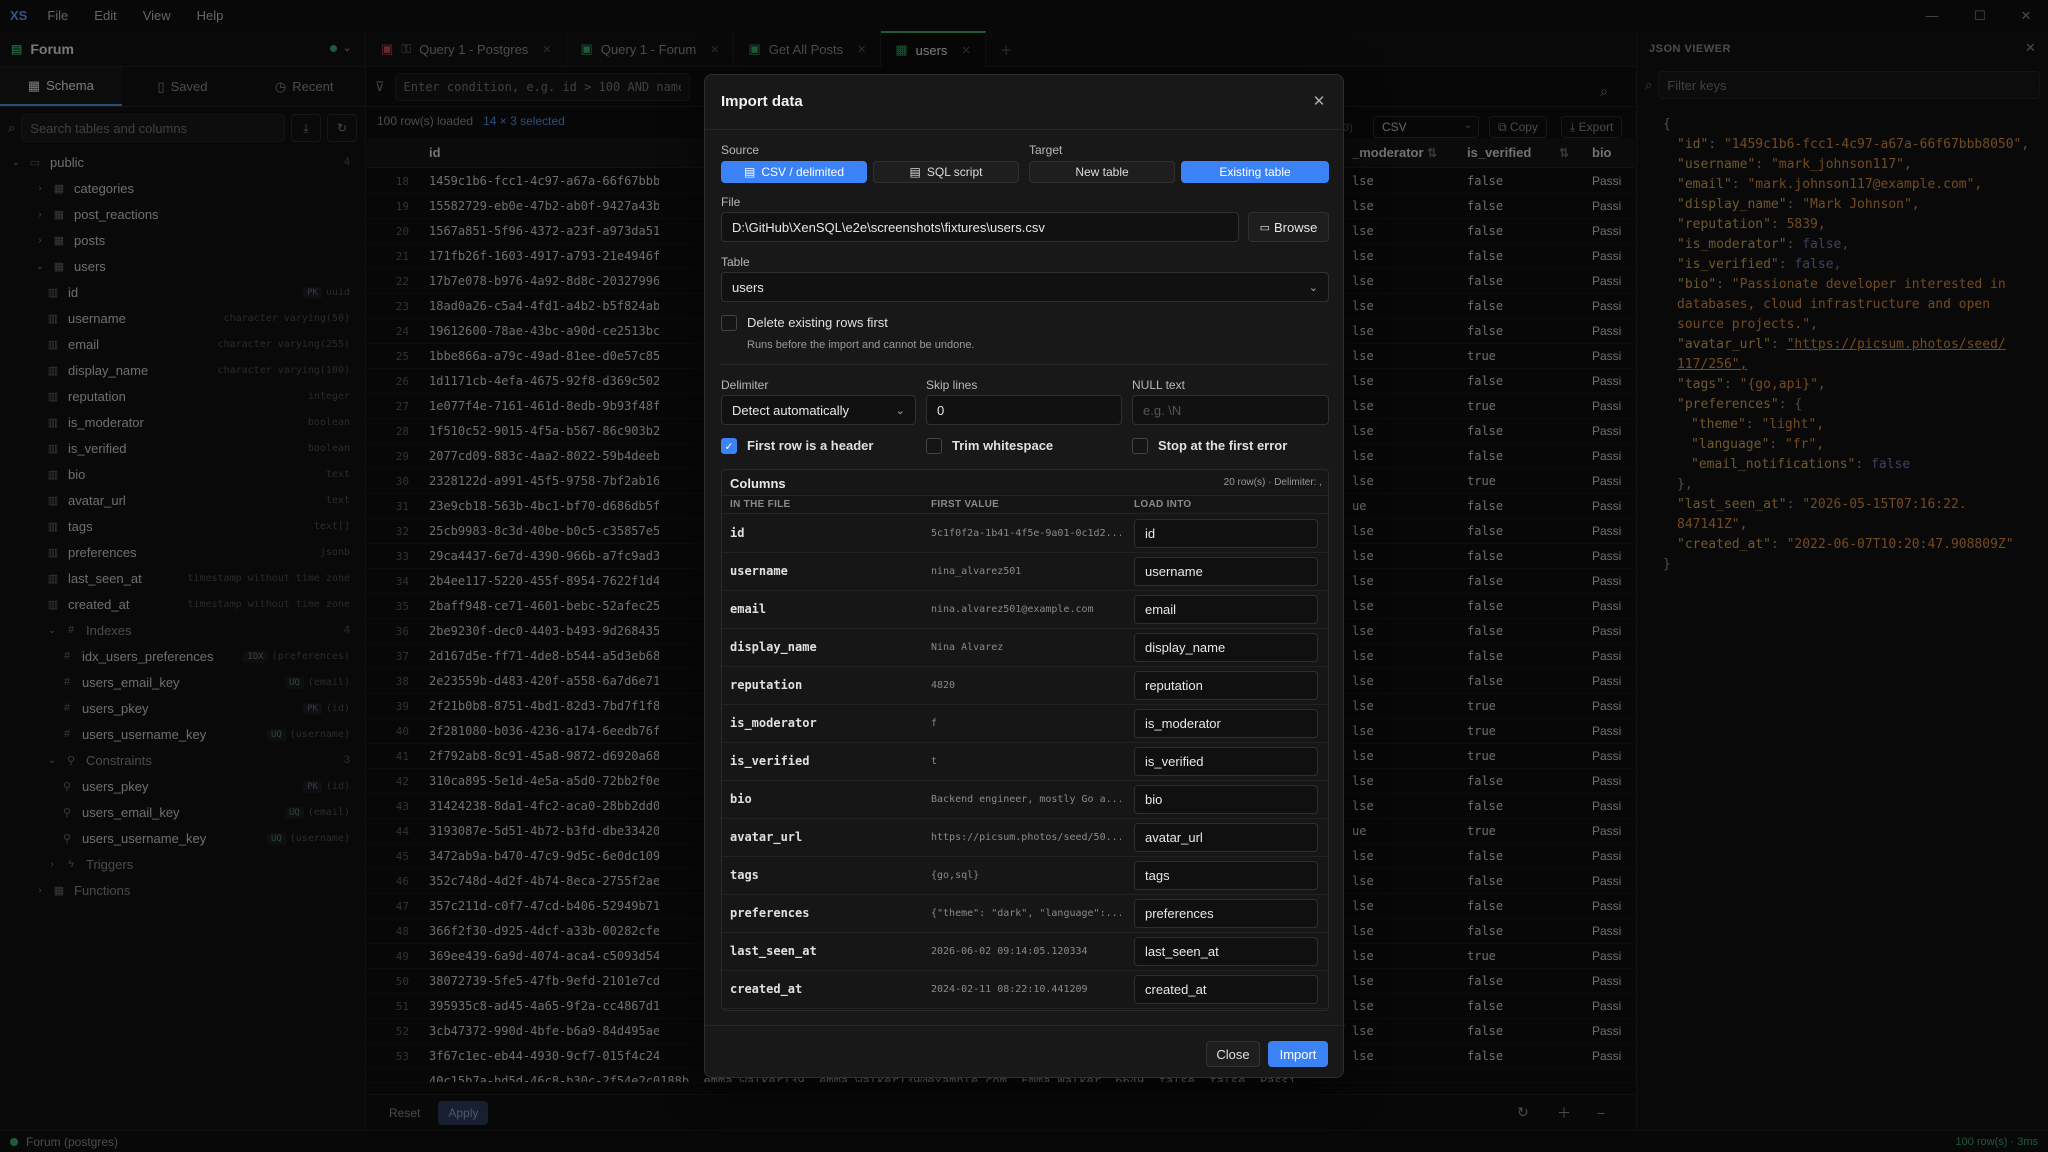  I want to click on skip-lines-value: 0, so click(941, 410).